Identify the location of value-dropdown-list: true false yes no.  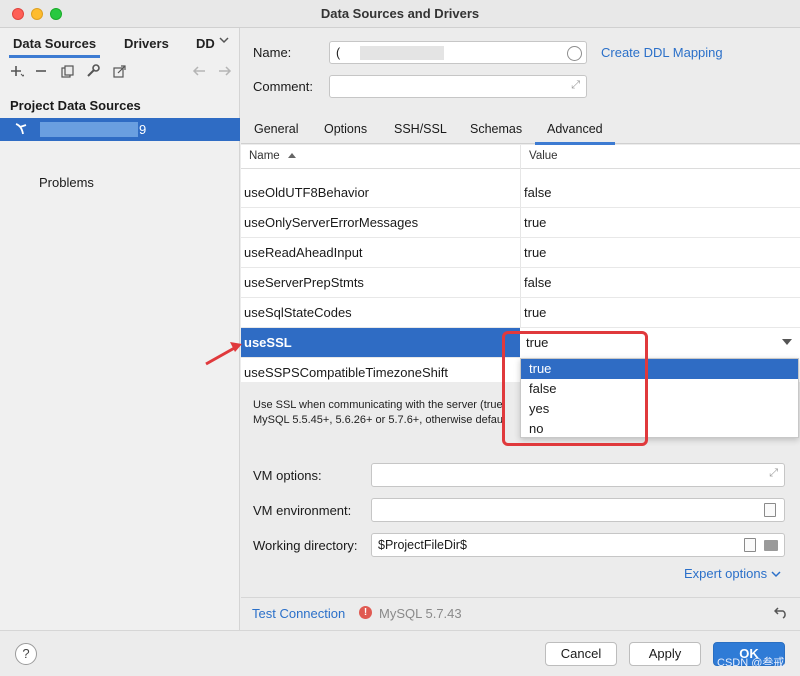
(659, 398).